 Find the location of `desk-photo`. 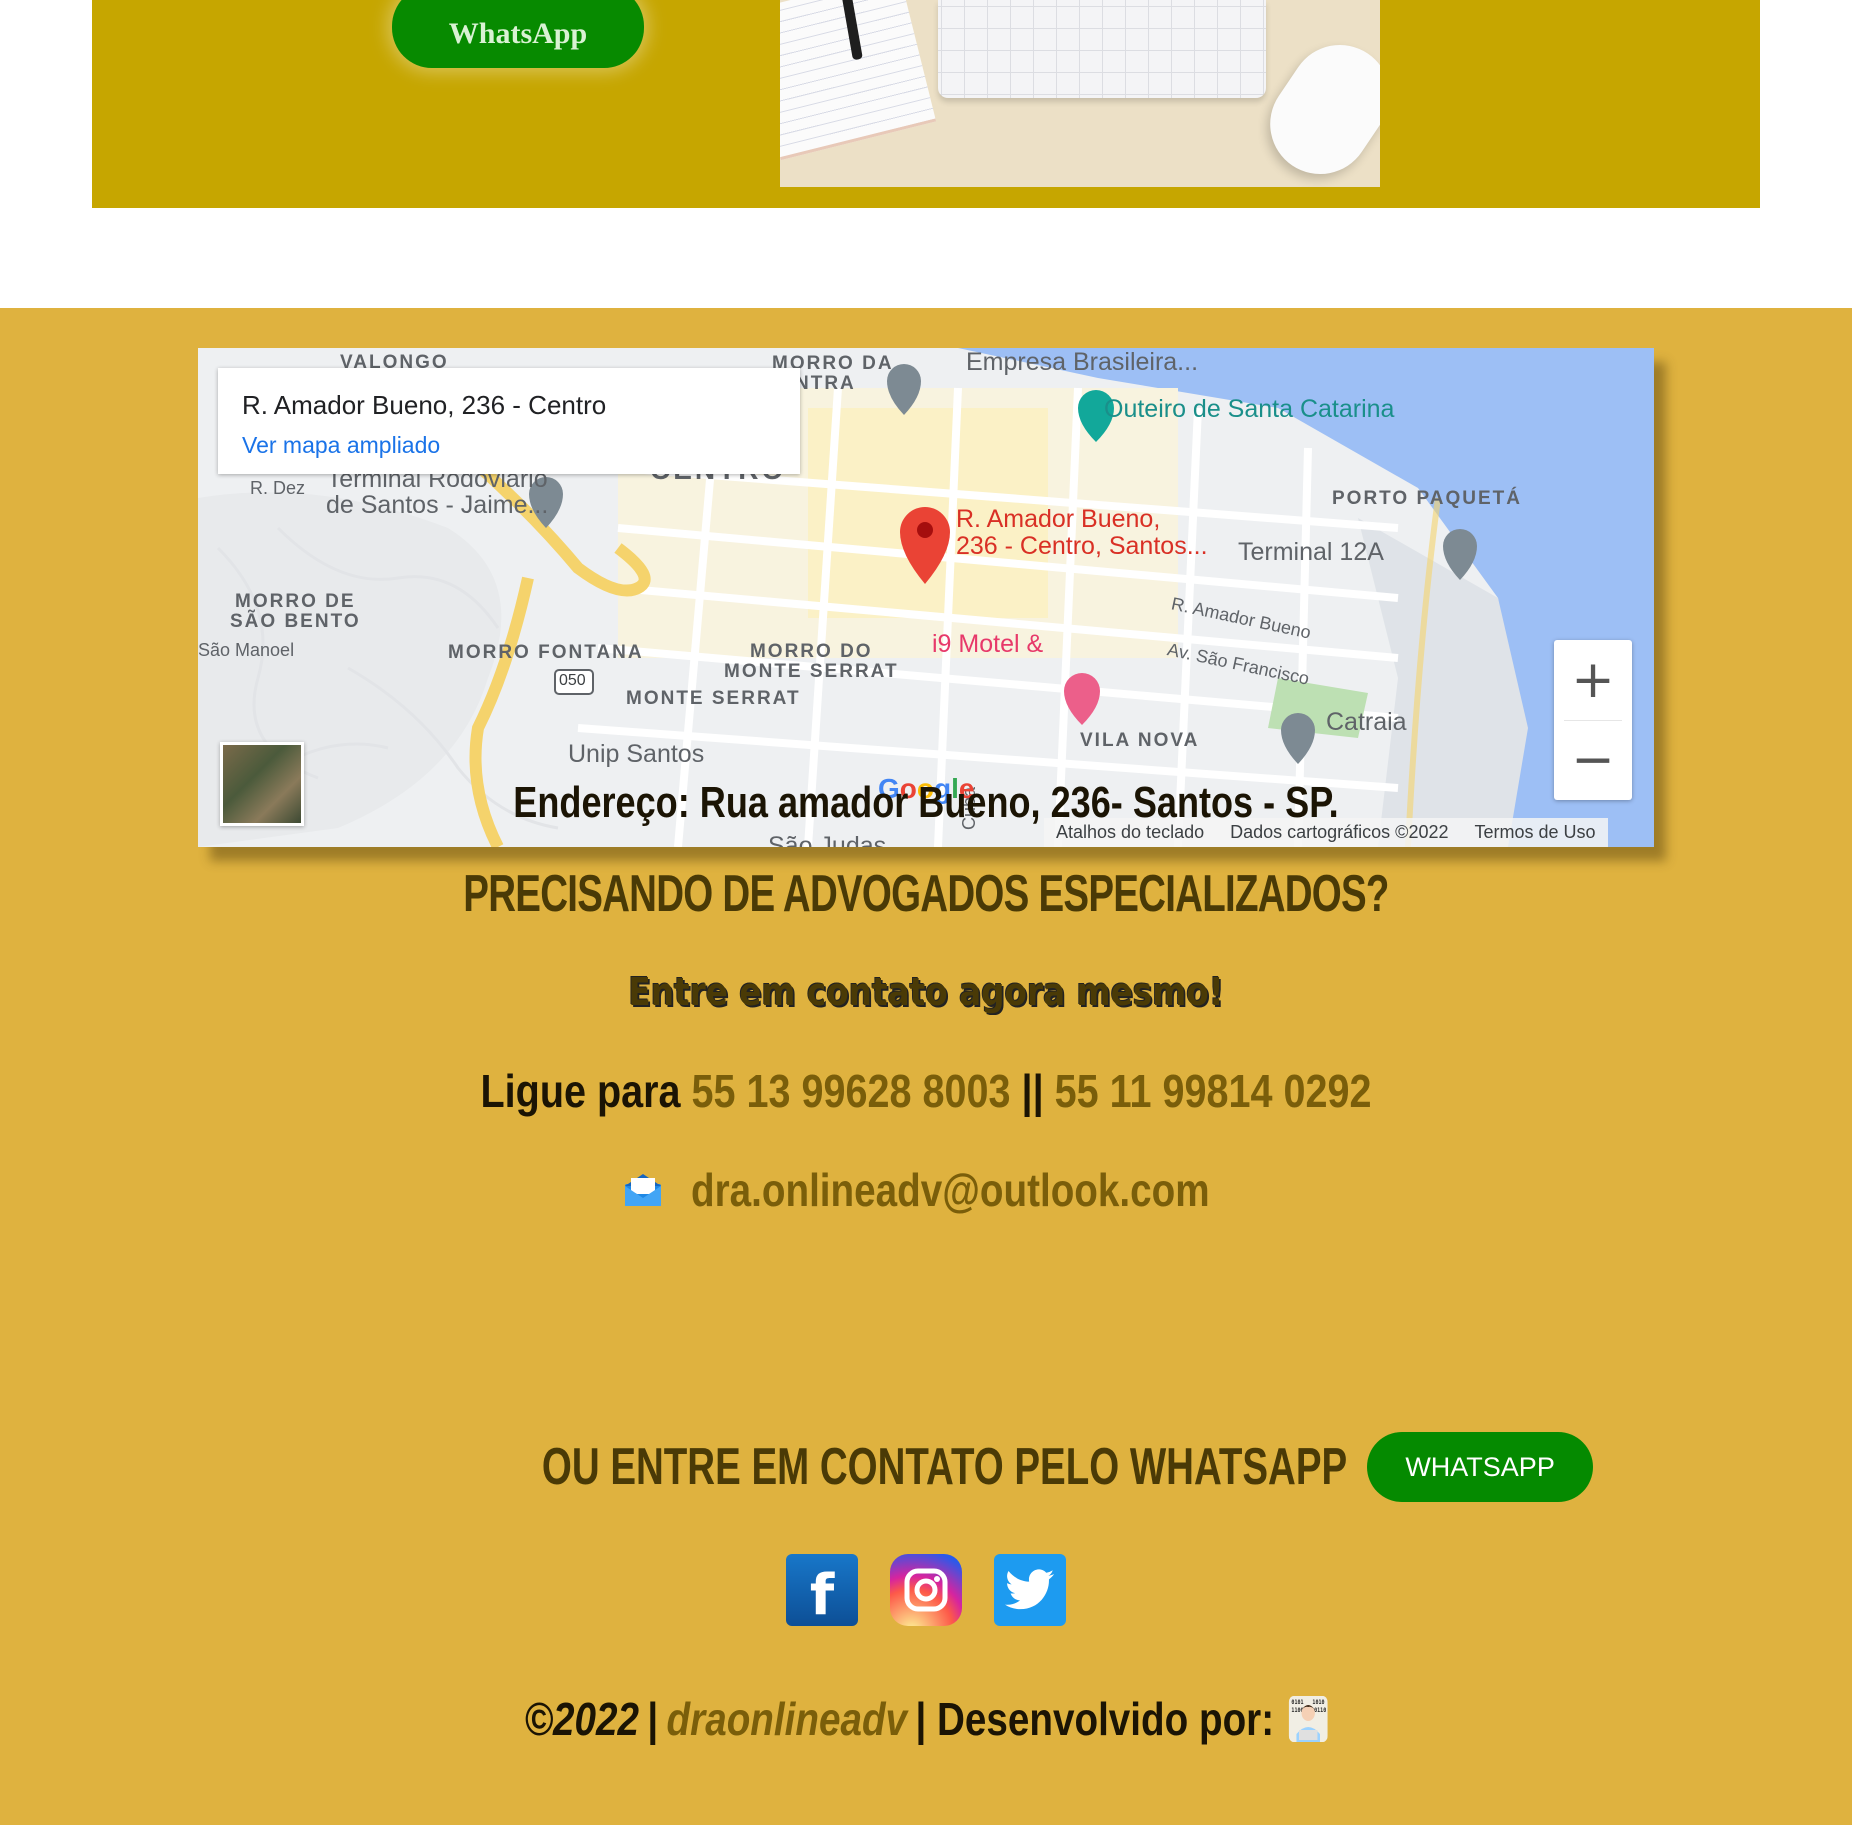

desk-photo is located at coordinates (1080, 93).